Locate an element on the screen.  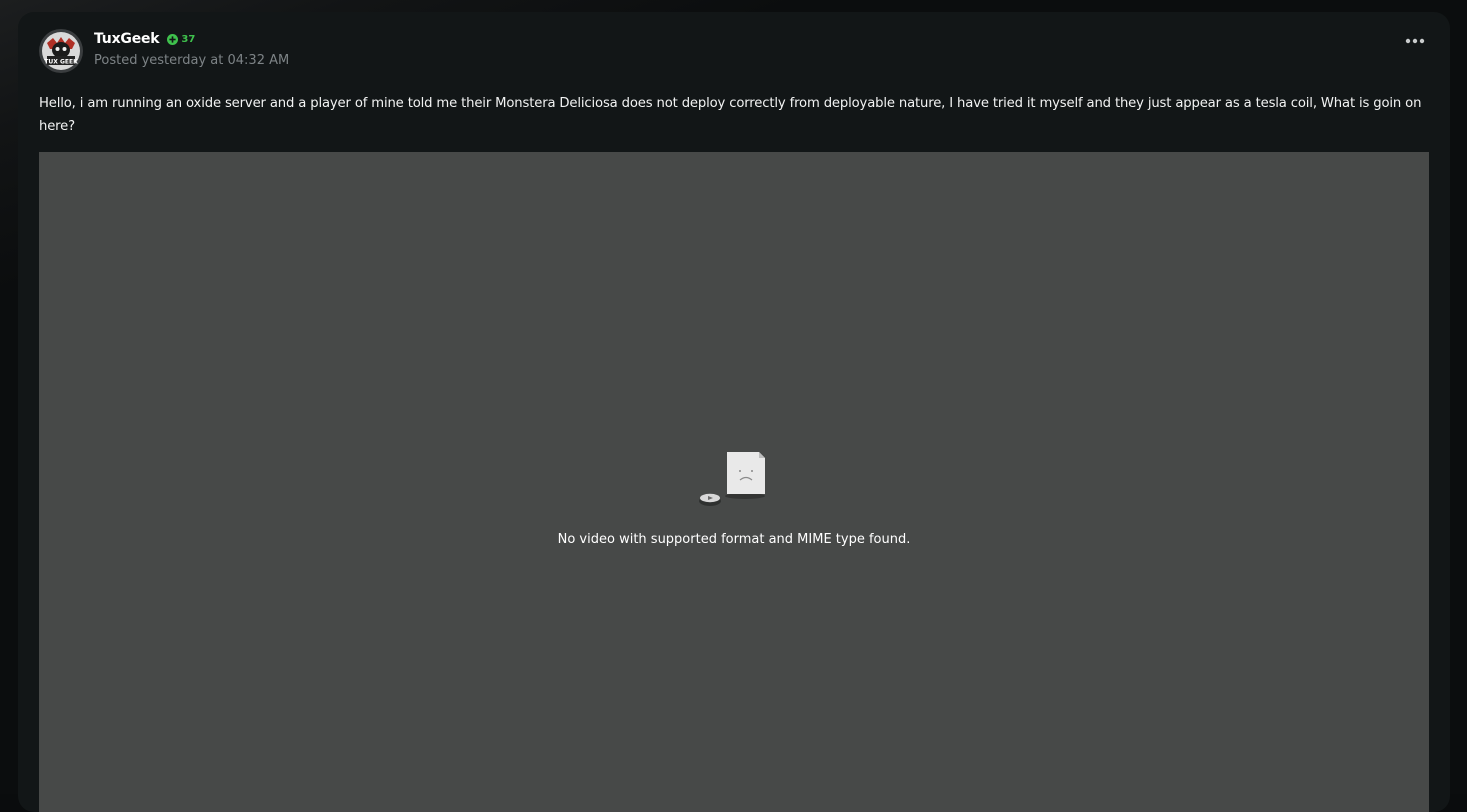
avatar-image: TUX GEEK is located at coordinates (61, 51).